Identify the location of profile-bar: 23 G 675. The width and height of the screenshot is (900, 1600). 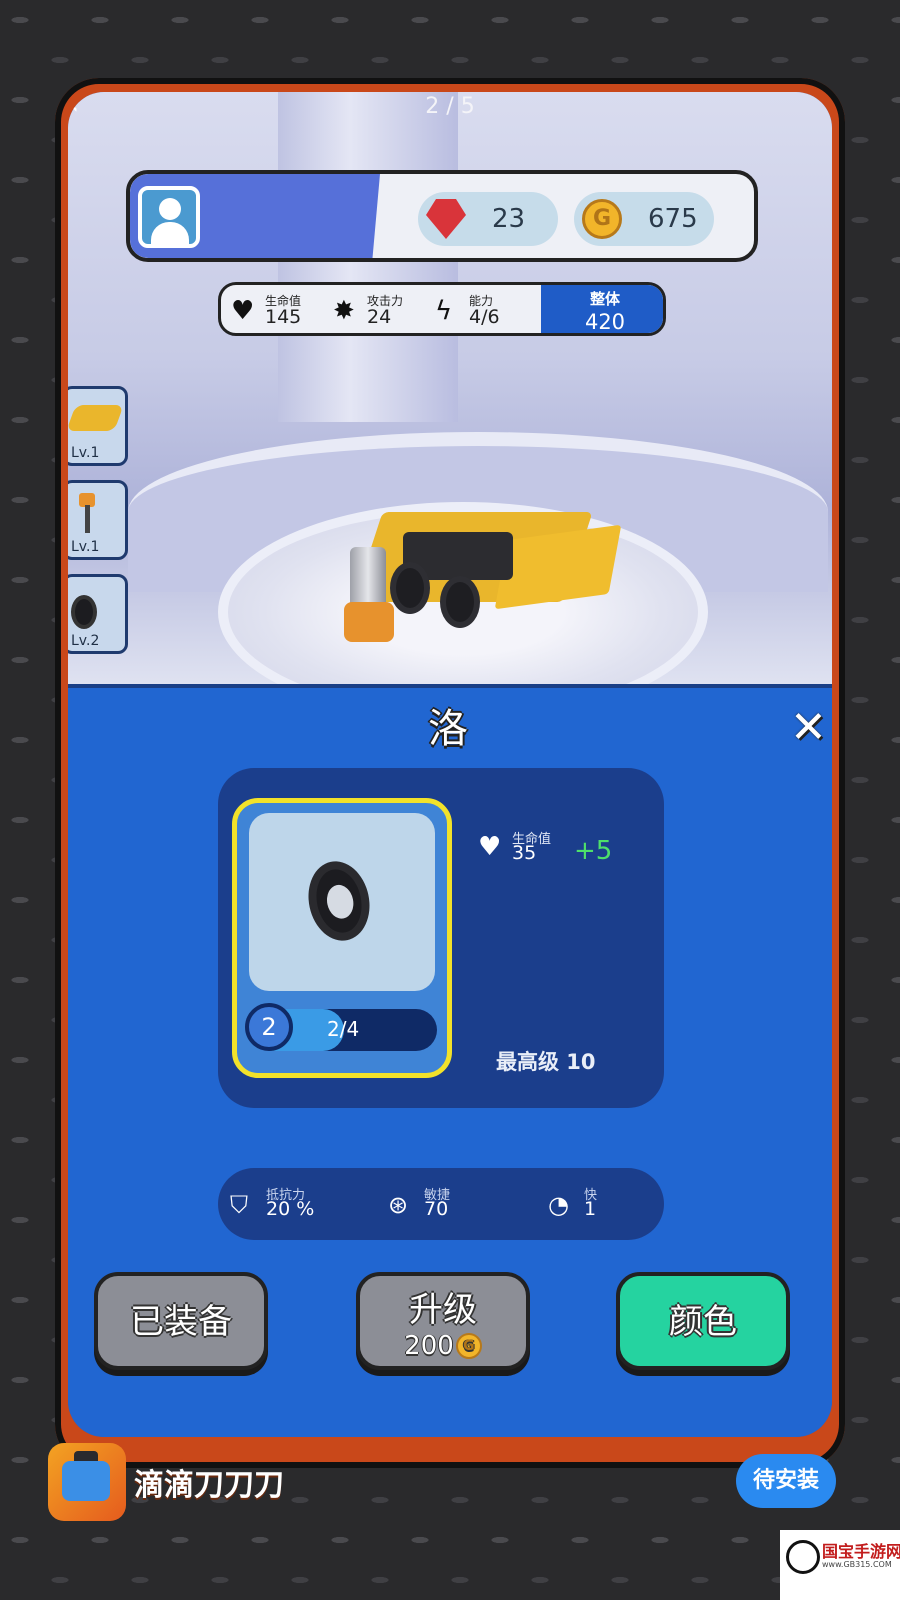
(442, 216).